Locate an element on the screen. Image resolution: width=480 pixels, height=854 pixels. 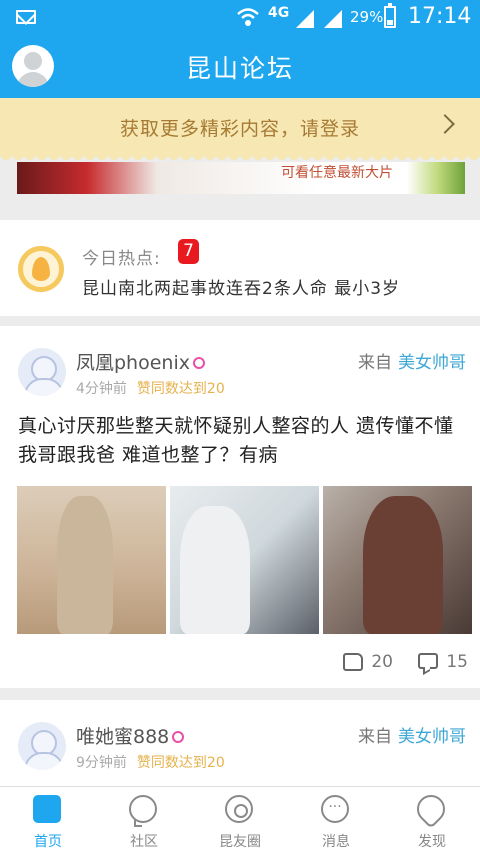
battery-icon is located at coordinates (390, 15).